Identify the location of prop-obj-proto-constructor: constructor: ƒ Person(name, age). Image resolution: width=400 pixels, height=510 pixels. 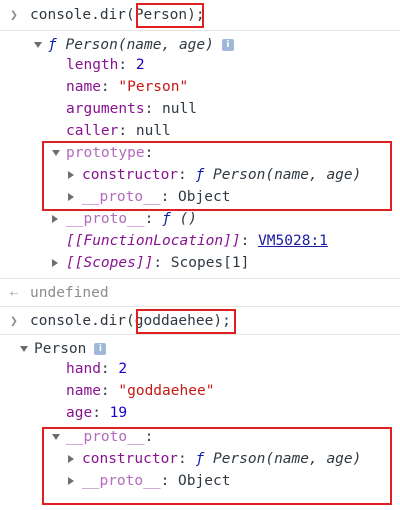
(234, 459).